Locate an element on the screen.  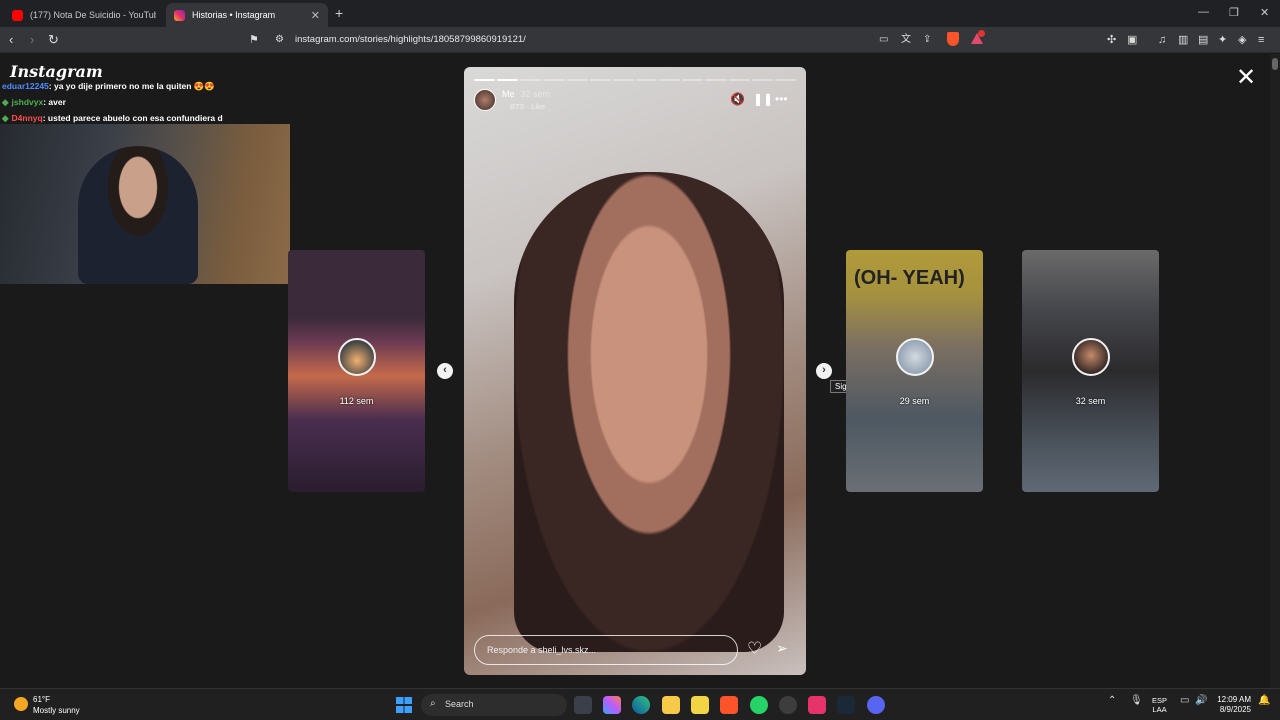
weather-temperature: 61°F is located at coordinates (41, 699).